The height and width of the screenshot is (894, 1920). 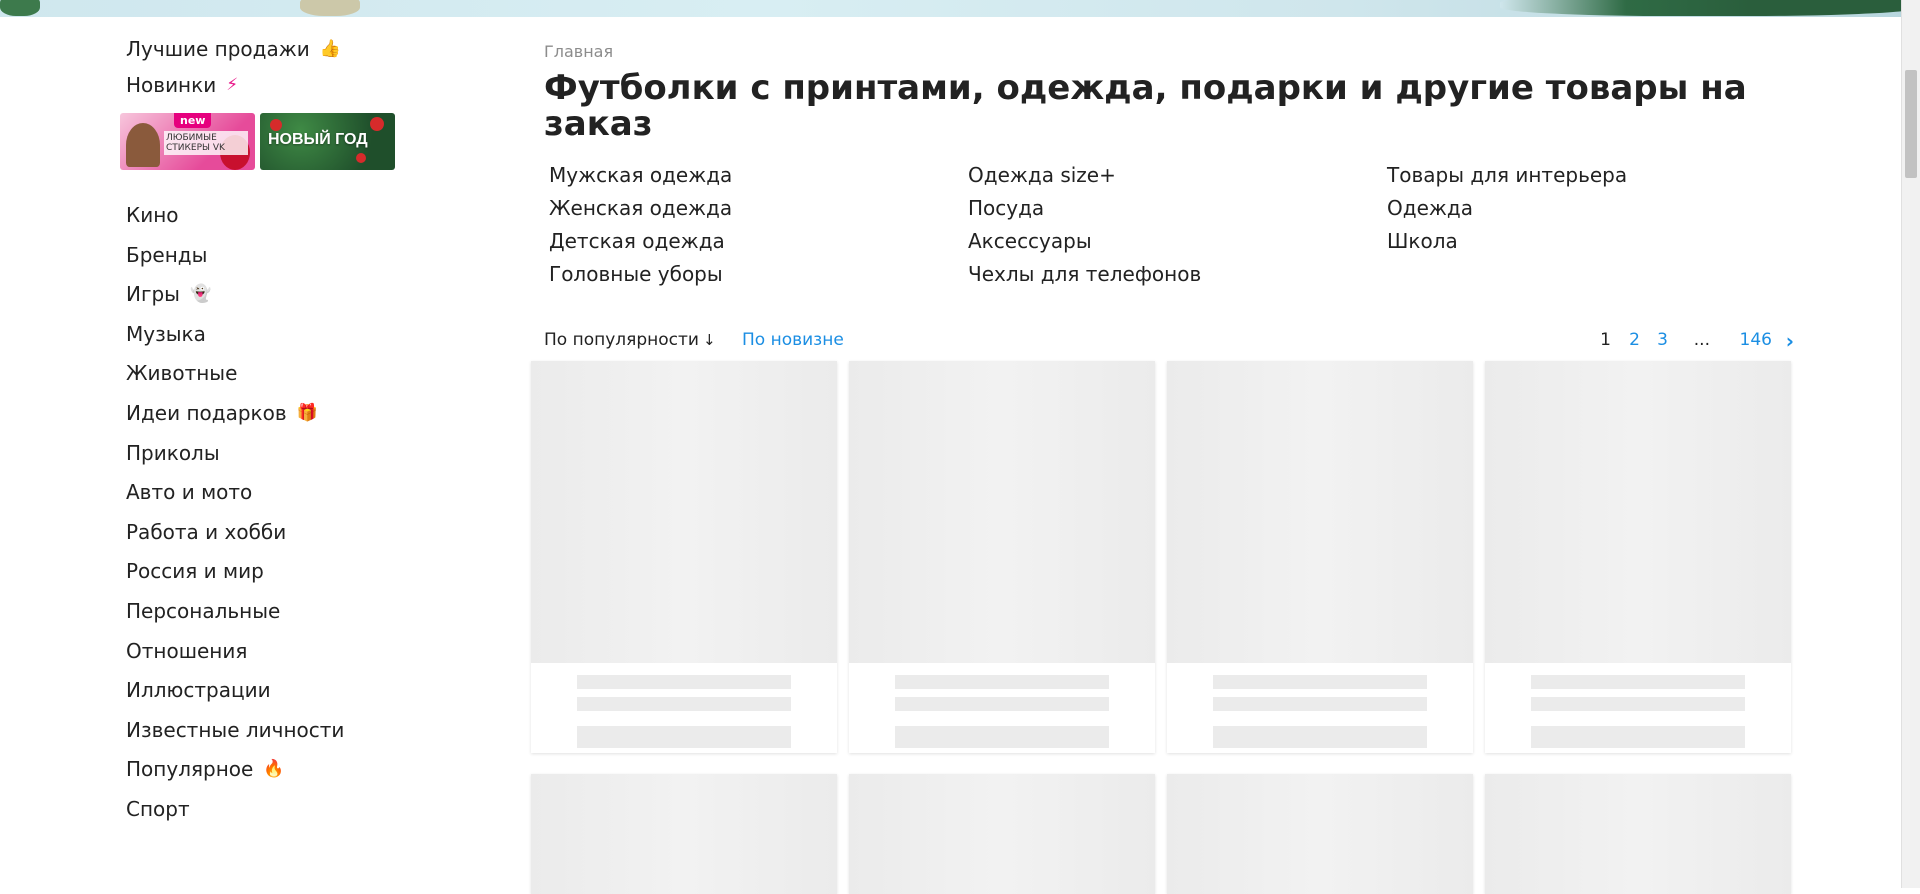 I want to click on sidebar-item-label: Идеи подарков, so click(x=206, y=413).